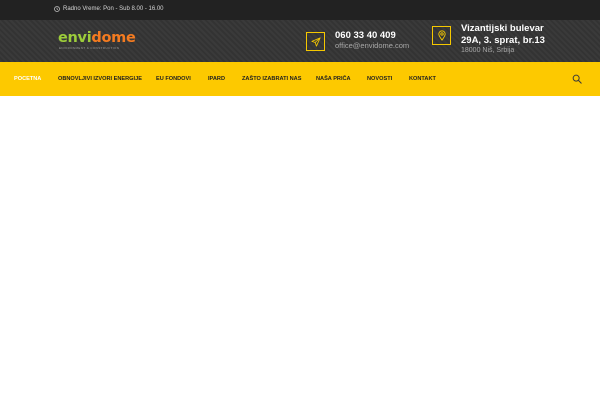  I want to click on working-hours-text: Radno Vreme: Pon - Sub 8.00 - 16.00, so click(113, 9).